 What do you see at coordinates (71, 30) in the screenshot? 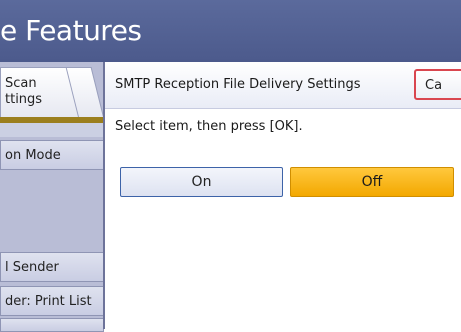
I see `page-title: e Features` at bounding box center [71, 30].